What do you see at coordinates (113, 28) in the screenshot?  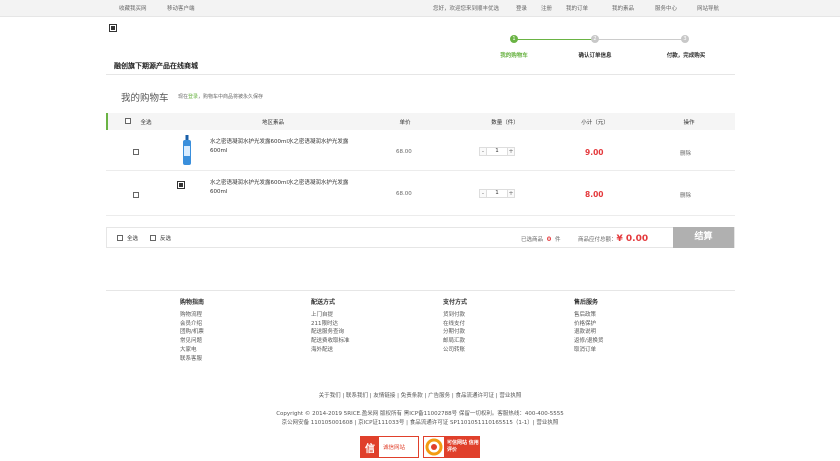 I see `logo-icon` at bounding box center [113, 28].